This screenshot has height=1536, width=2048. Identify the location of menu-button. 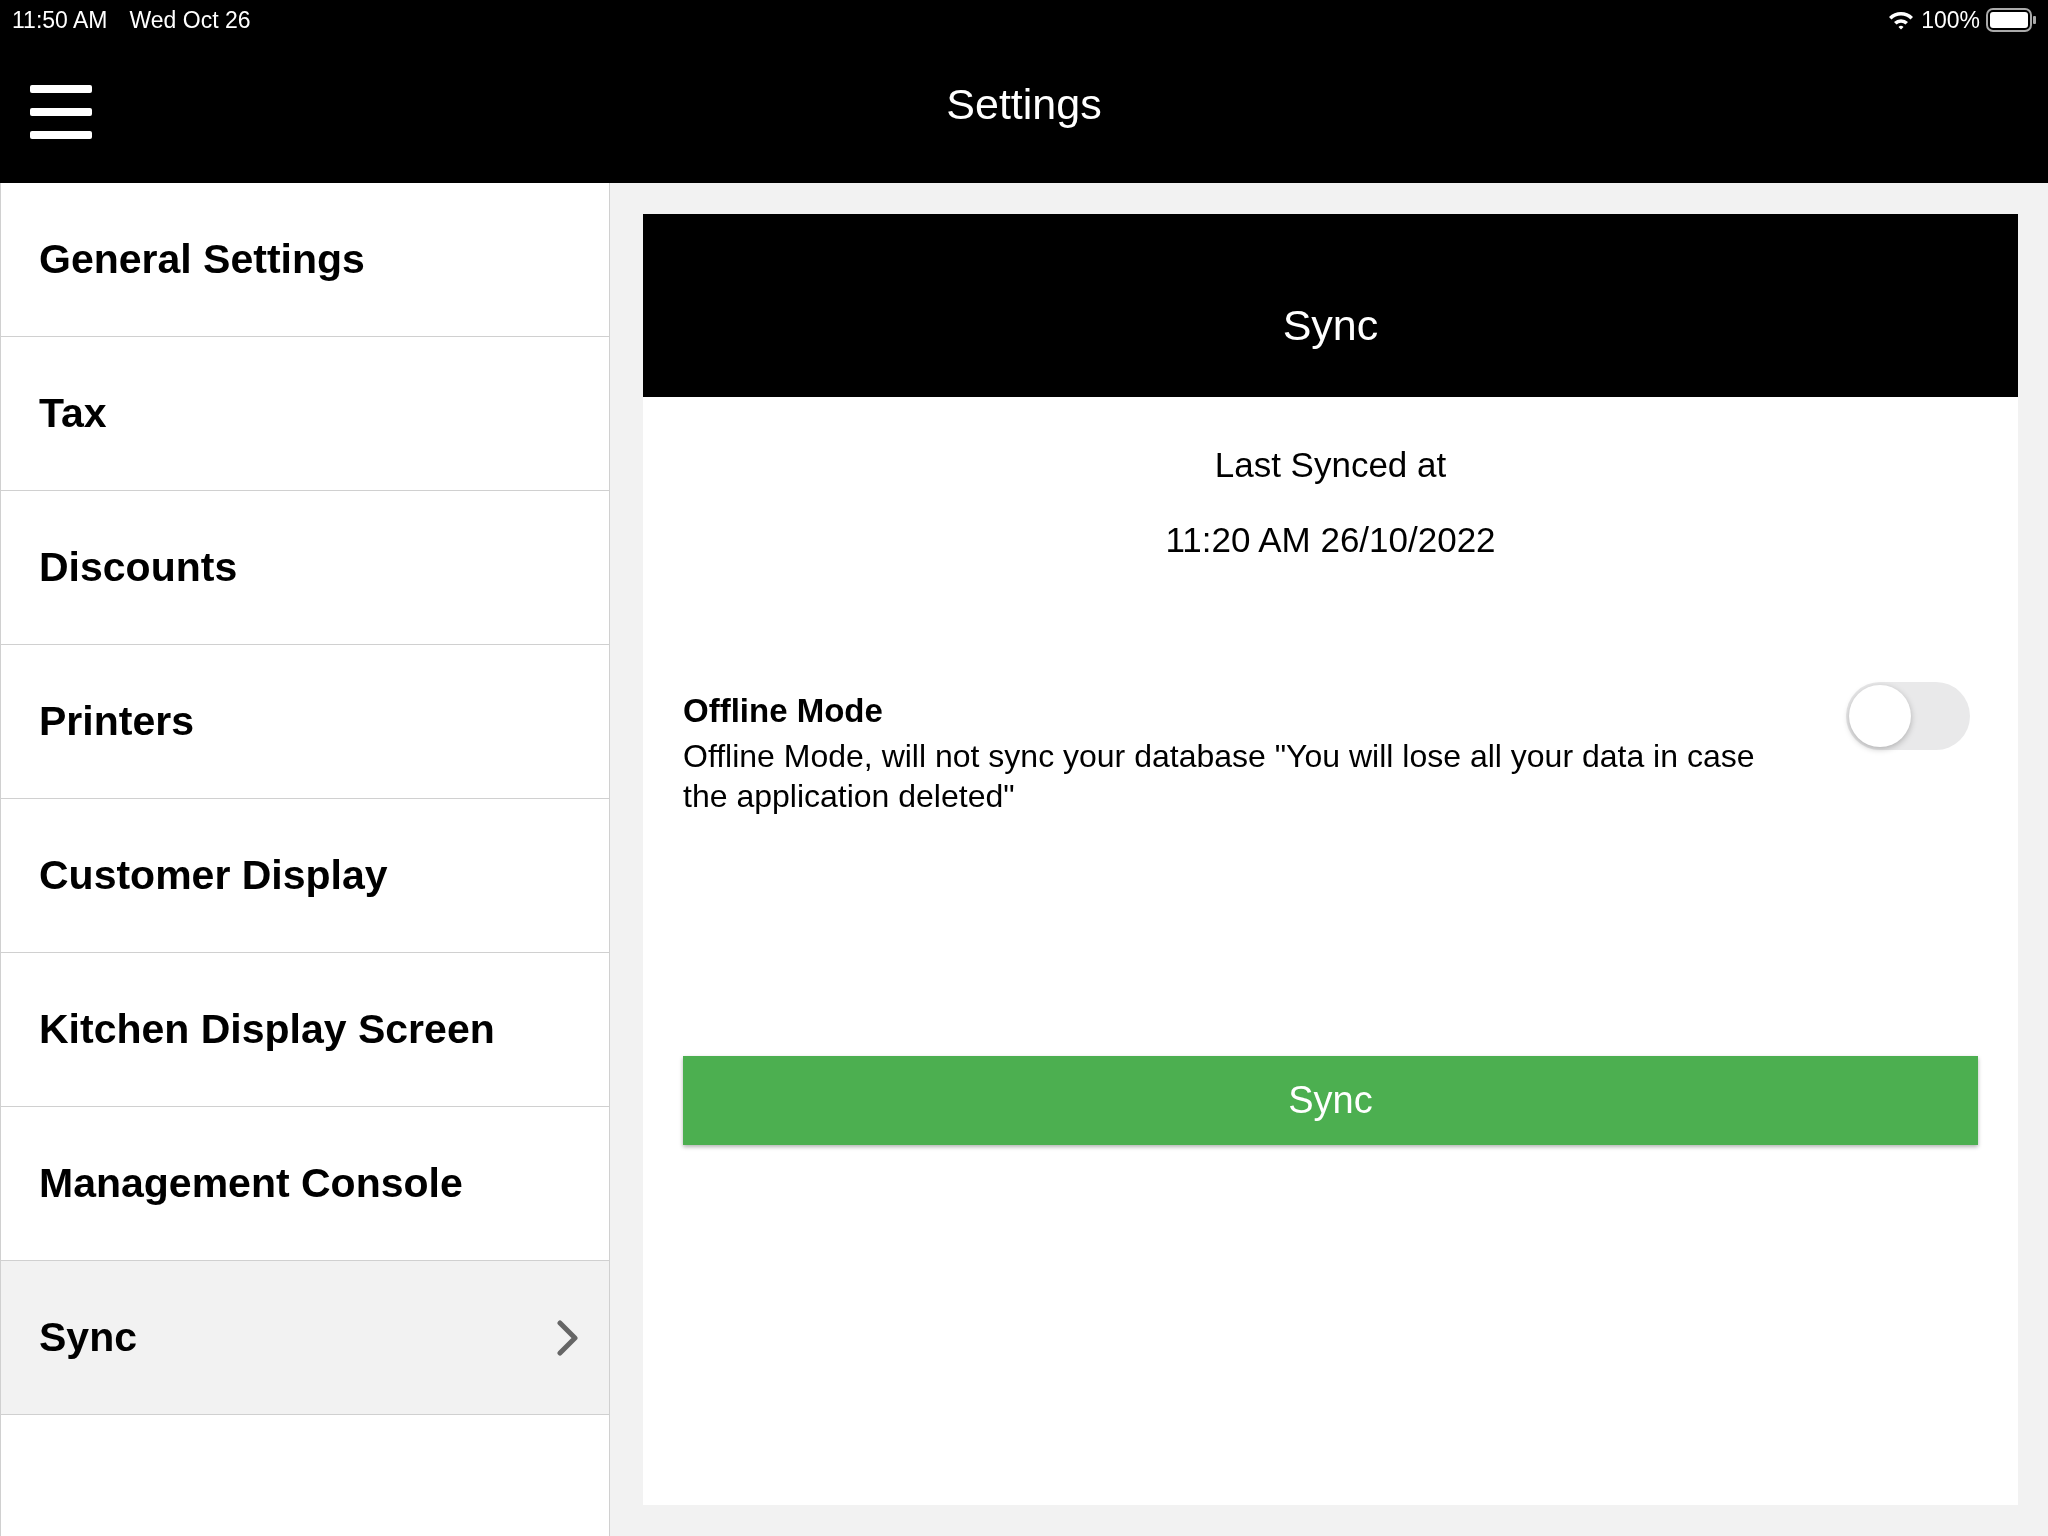
(61, 111).